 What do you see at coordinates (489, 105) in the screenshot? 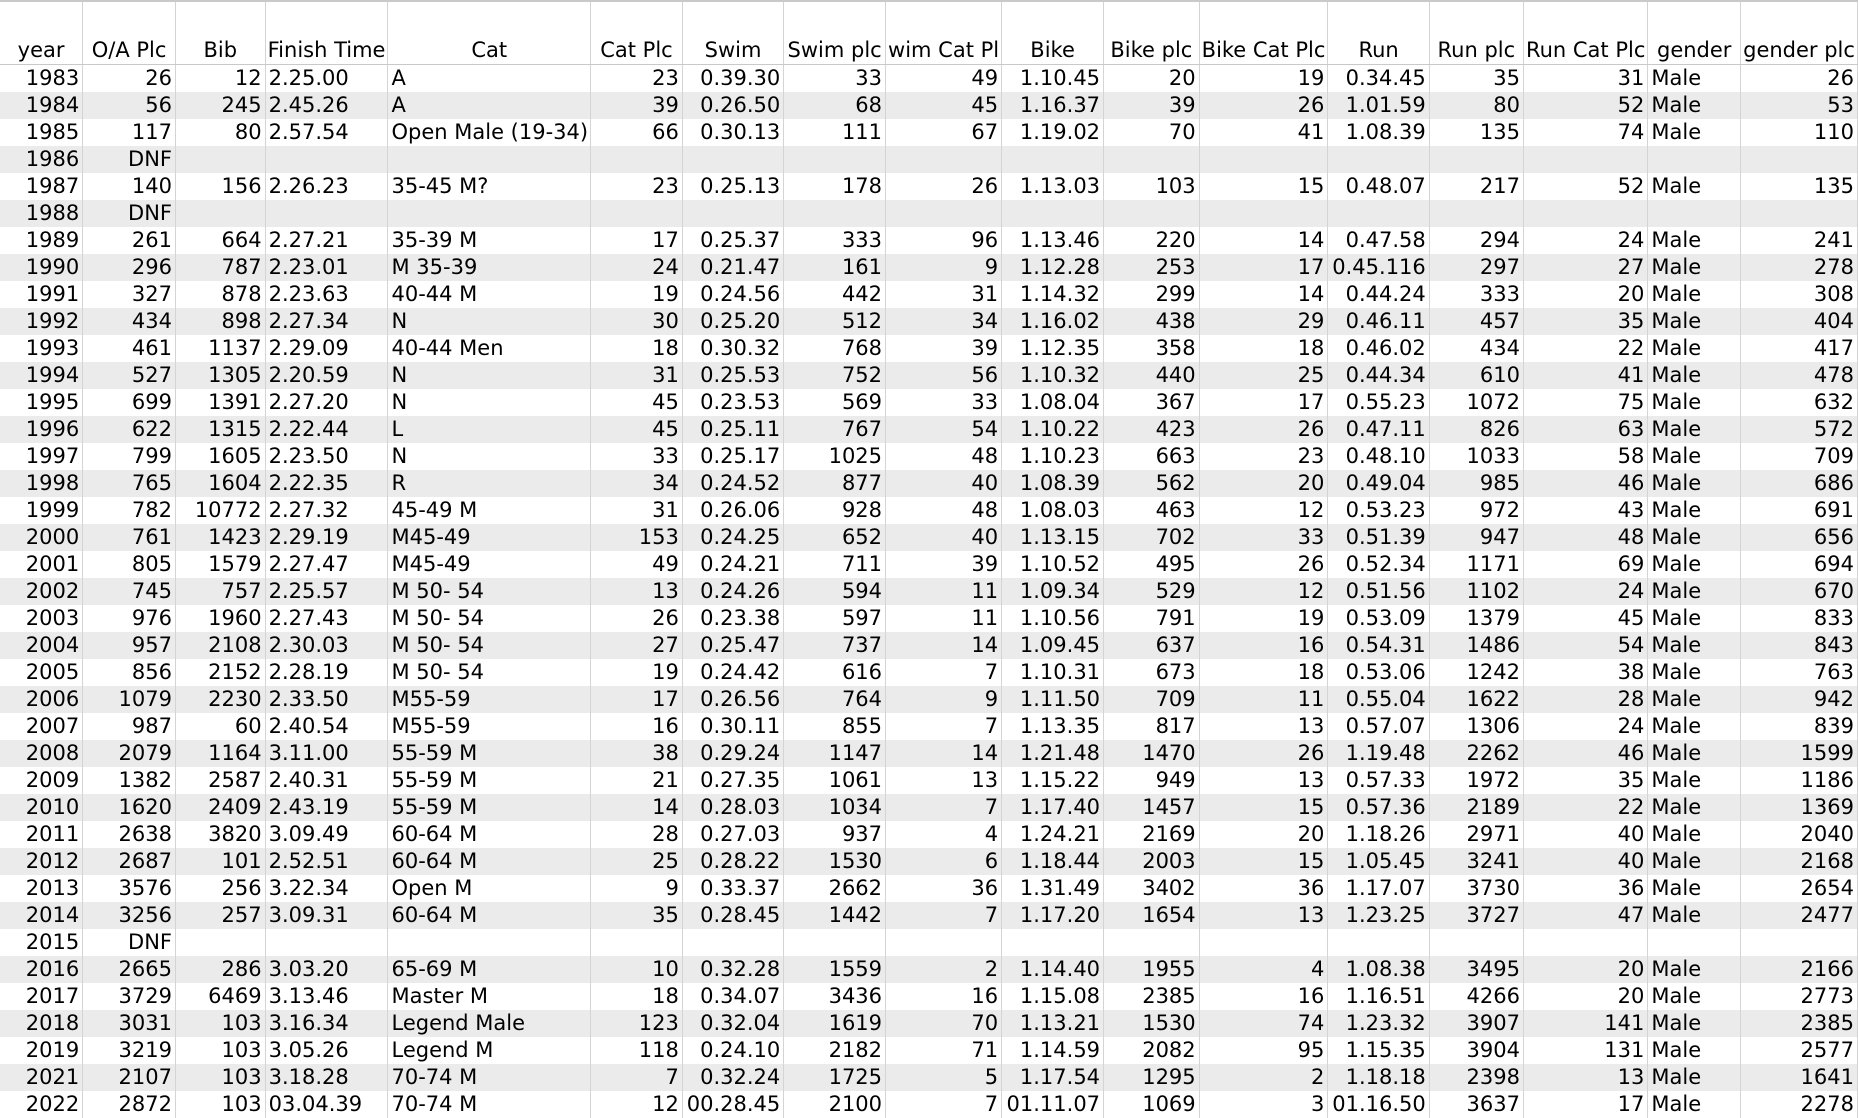
I see `cell-cat: A` at bounding box center [489, 105].